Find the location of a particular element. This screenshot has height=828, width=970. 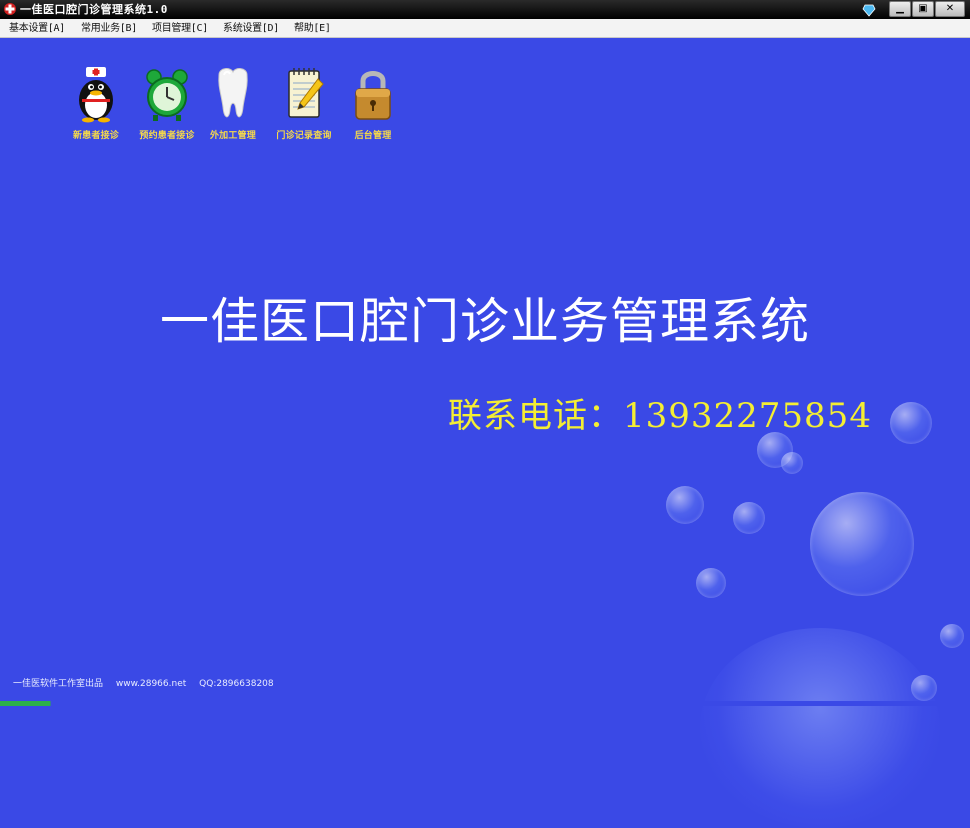

menu-system-settings: 系统设置[D] is located at coordinates (251, 28).